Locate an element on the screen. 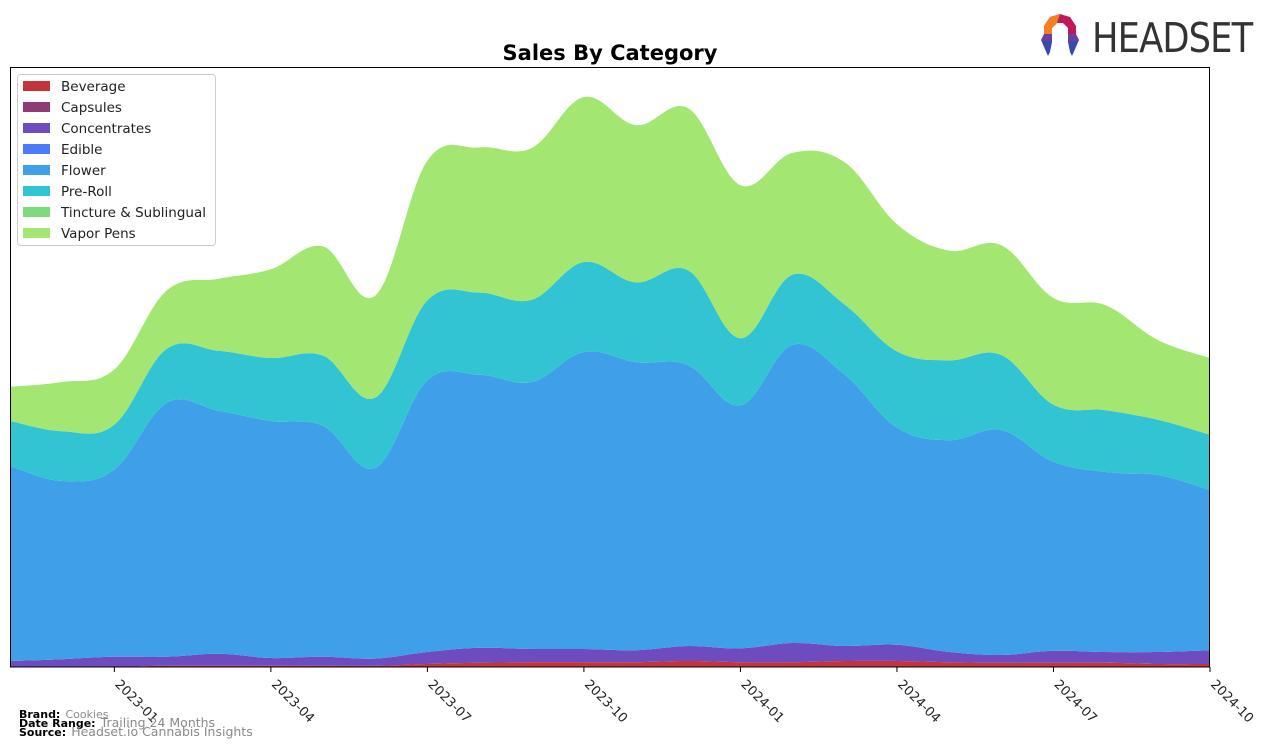  legend-label: Pre-Roll is located at coordinates (86, 192).